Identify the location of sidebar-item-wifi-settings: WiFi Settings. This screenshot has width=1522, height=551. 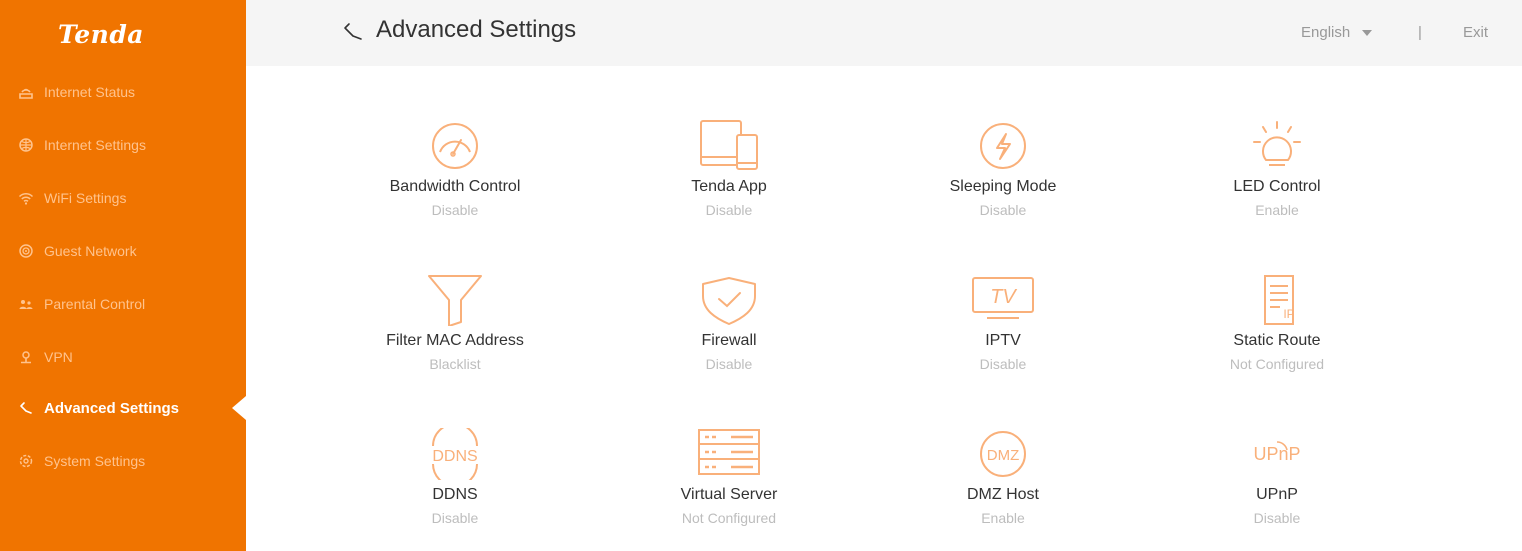
(128, 198).